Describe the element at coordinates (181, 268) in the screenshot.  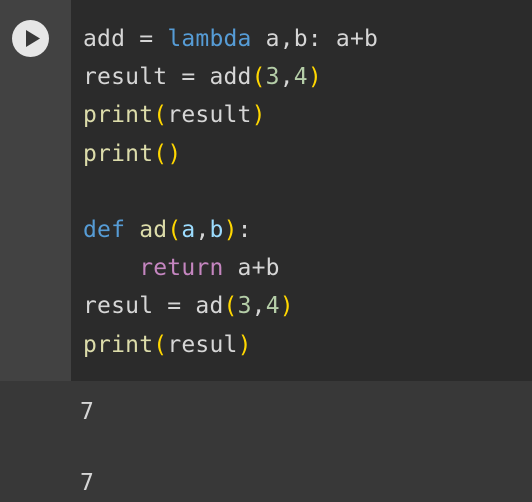
I see `code-token: return` at that location.